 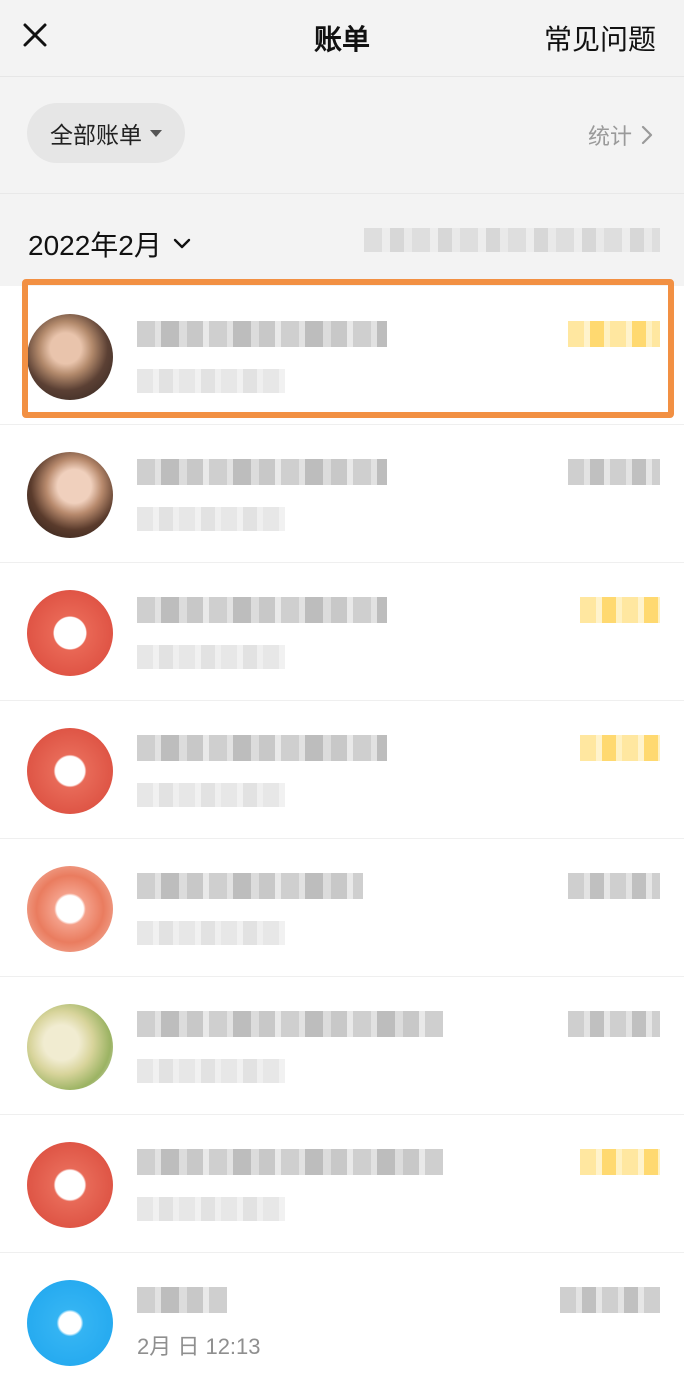 I want to click on month-header: 2022年2月, so click(x=342, y=240).